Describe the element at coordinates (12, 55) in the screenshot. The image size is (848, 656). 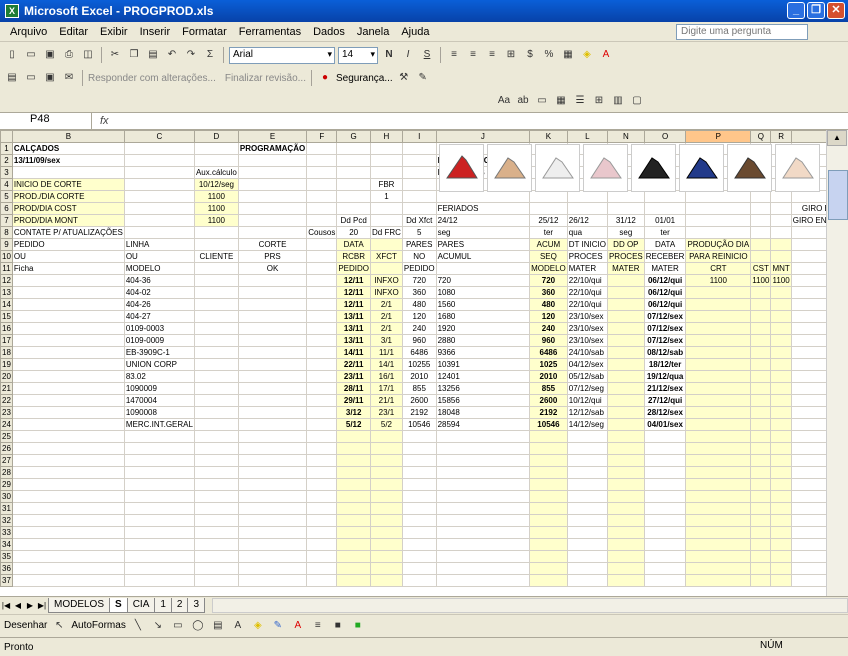
I see `new-icon: ▯` at that location.